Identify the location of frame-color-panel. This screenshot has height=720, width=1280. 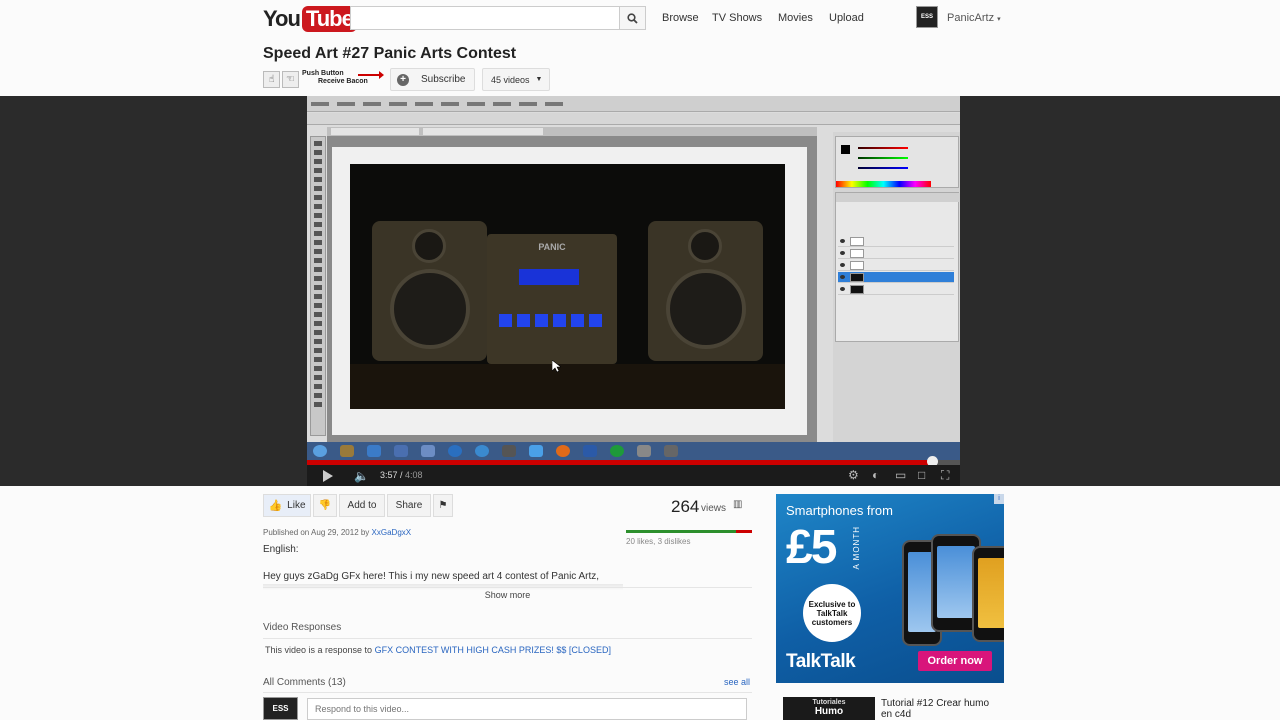
(897, 162).